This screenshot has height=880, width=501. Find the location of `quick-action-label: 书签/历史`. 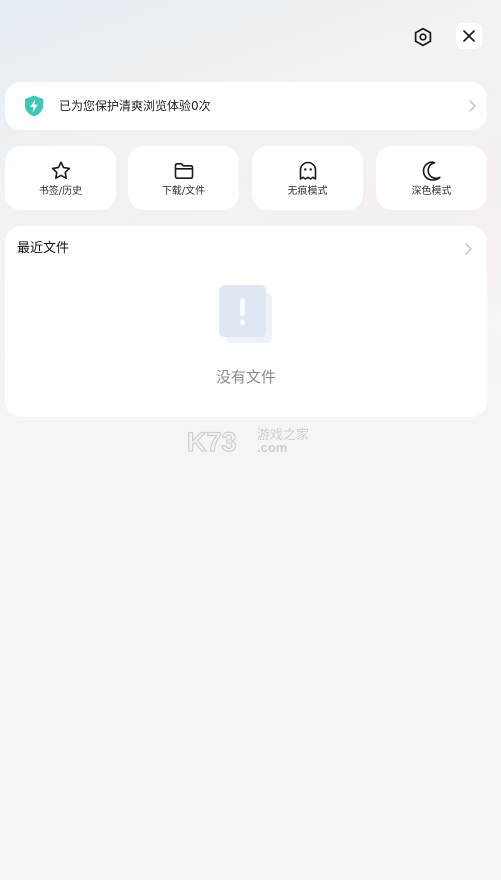

quick-action-label: 书签/历史 is located at coordinates (60, 191).